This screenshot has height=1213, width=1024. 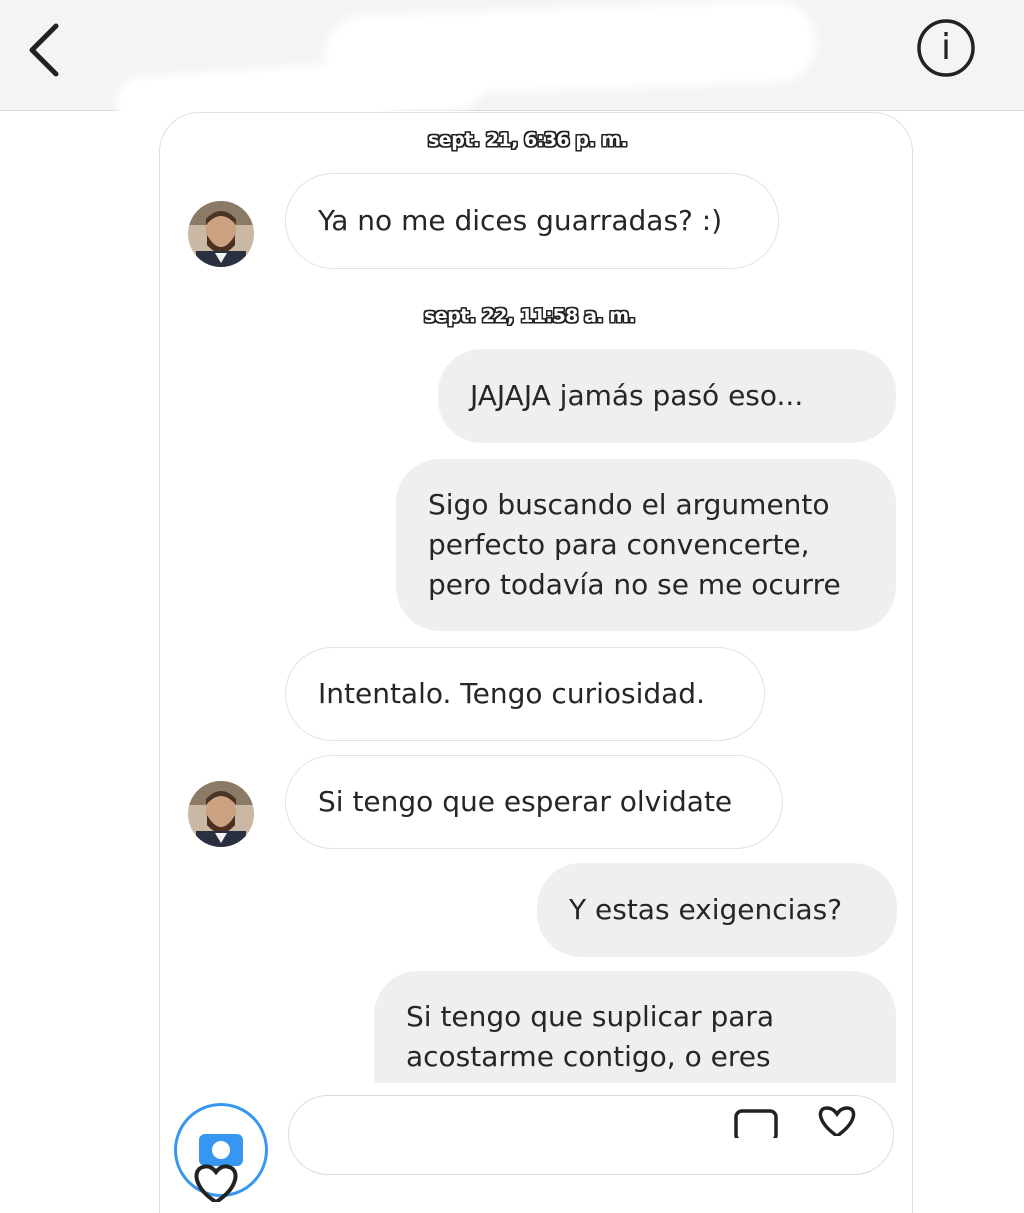 I want to click on like-button, so click(x=216, y=1183).